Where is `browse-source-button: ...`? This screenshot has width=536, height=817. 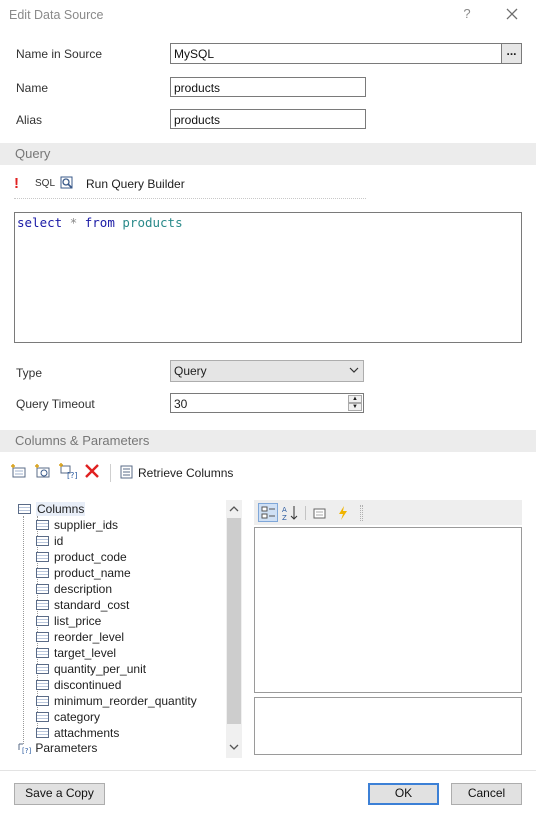
browse-source-button: ... is located at coordinates (511, 53).